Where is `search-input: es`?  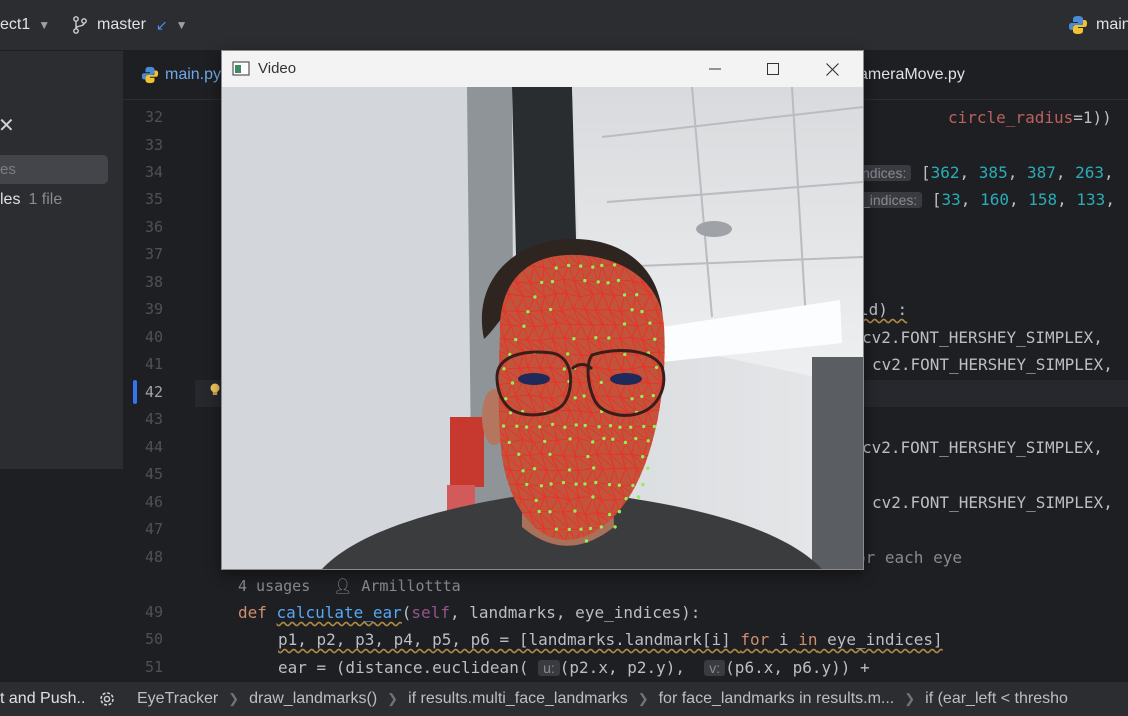 search-input: es is located at coordinates (54, 169).